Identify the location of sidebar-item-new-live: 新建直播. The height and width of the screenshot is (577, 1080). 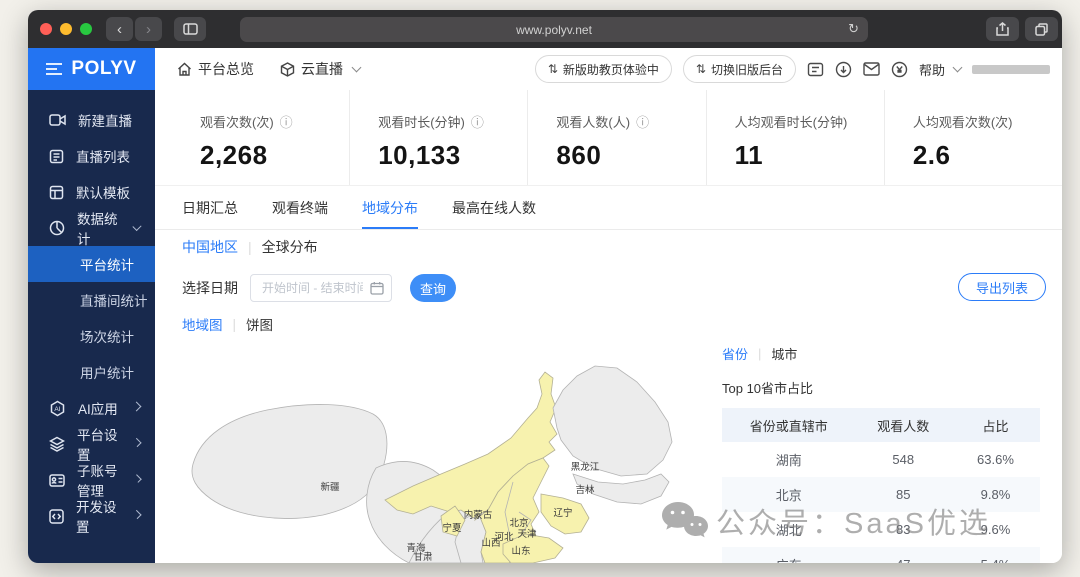
(91, 120).